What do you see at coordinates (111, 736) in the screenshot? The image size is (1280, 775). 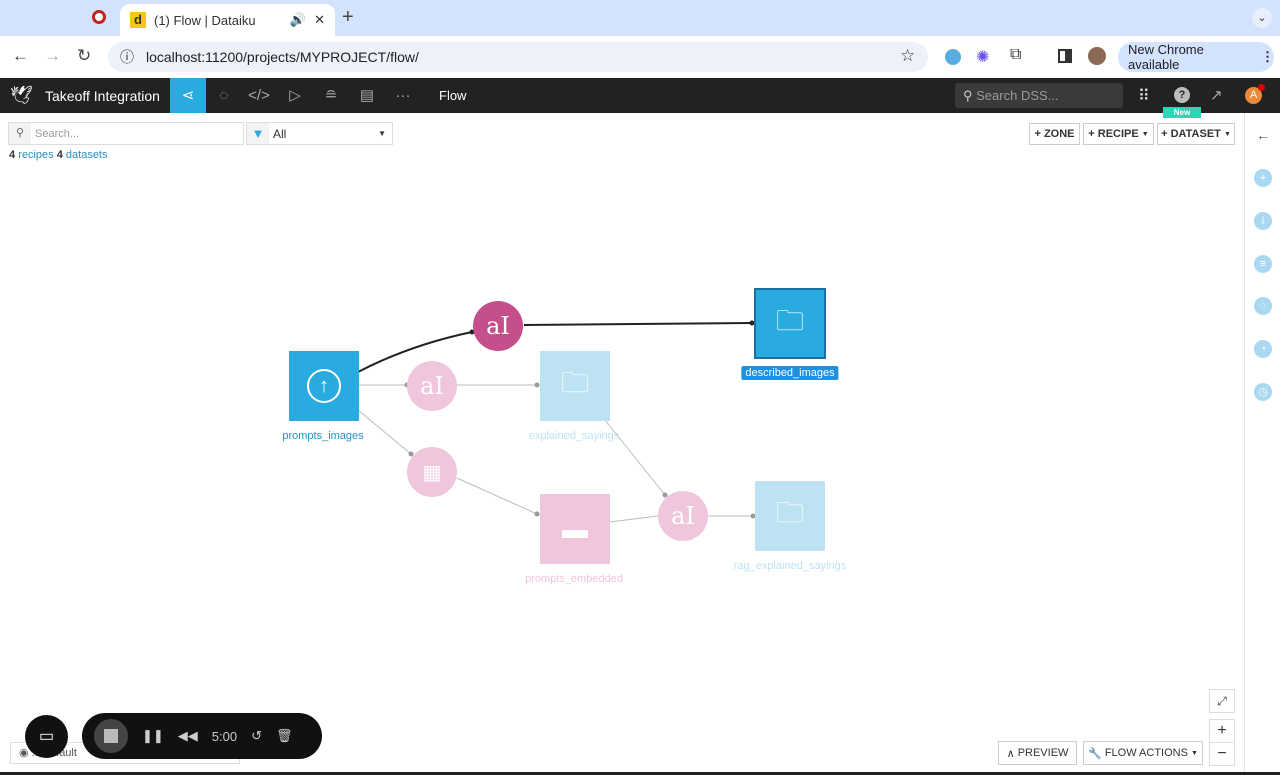 I see `stop-button` at bounding box center [111, 736].